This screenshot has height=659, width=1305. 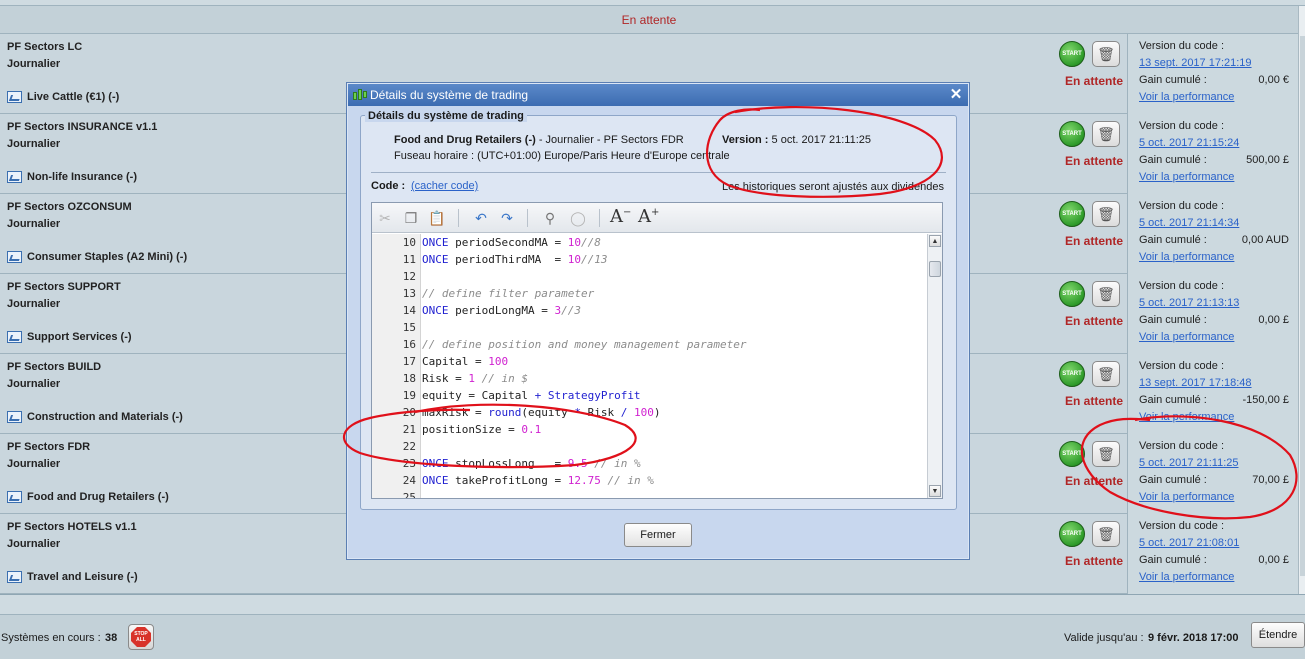 What do you see at coordinates (501, 310) in the screenshot?
I see `code-token: periodLongMA =` at bounding box center [501, 310].